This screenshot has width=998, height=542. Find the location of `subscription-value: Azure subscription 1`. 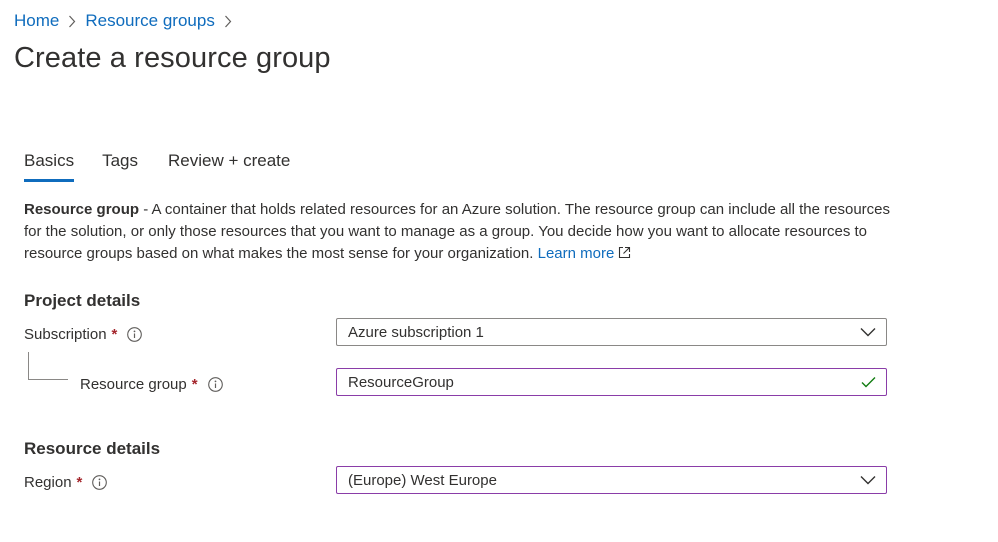

subscription-value: Azure subscription 1 is located at coordinates (416, 332).